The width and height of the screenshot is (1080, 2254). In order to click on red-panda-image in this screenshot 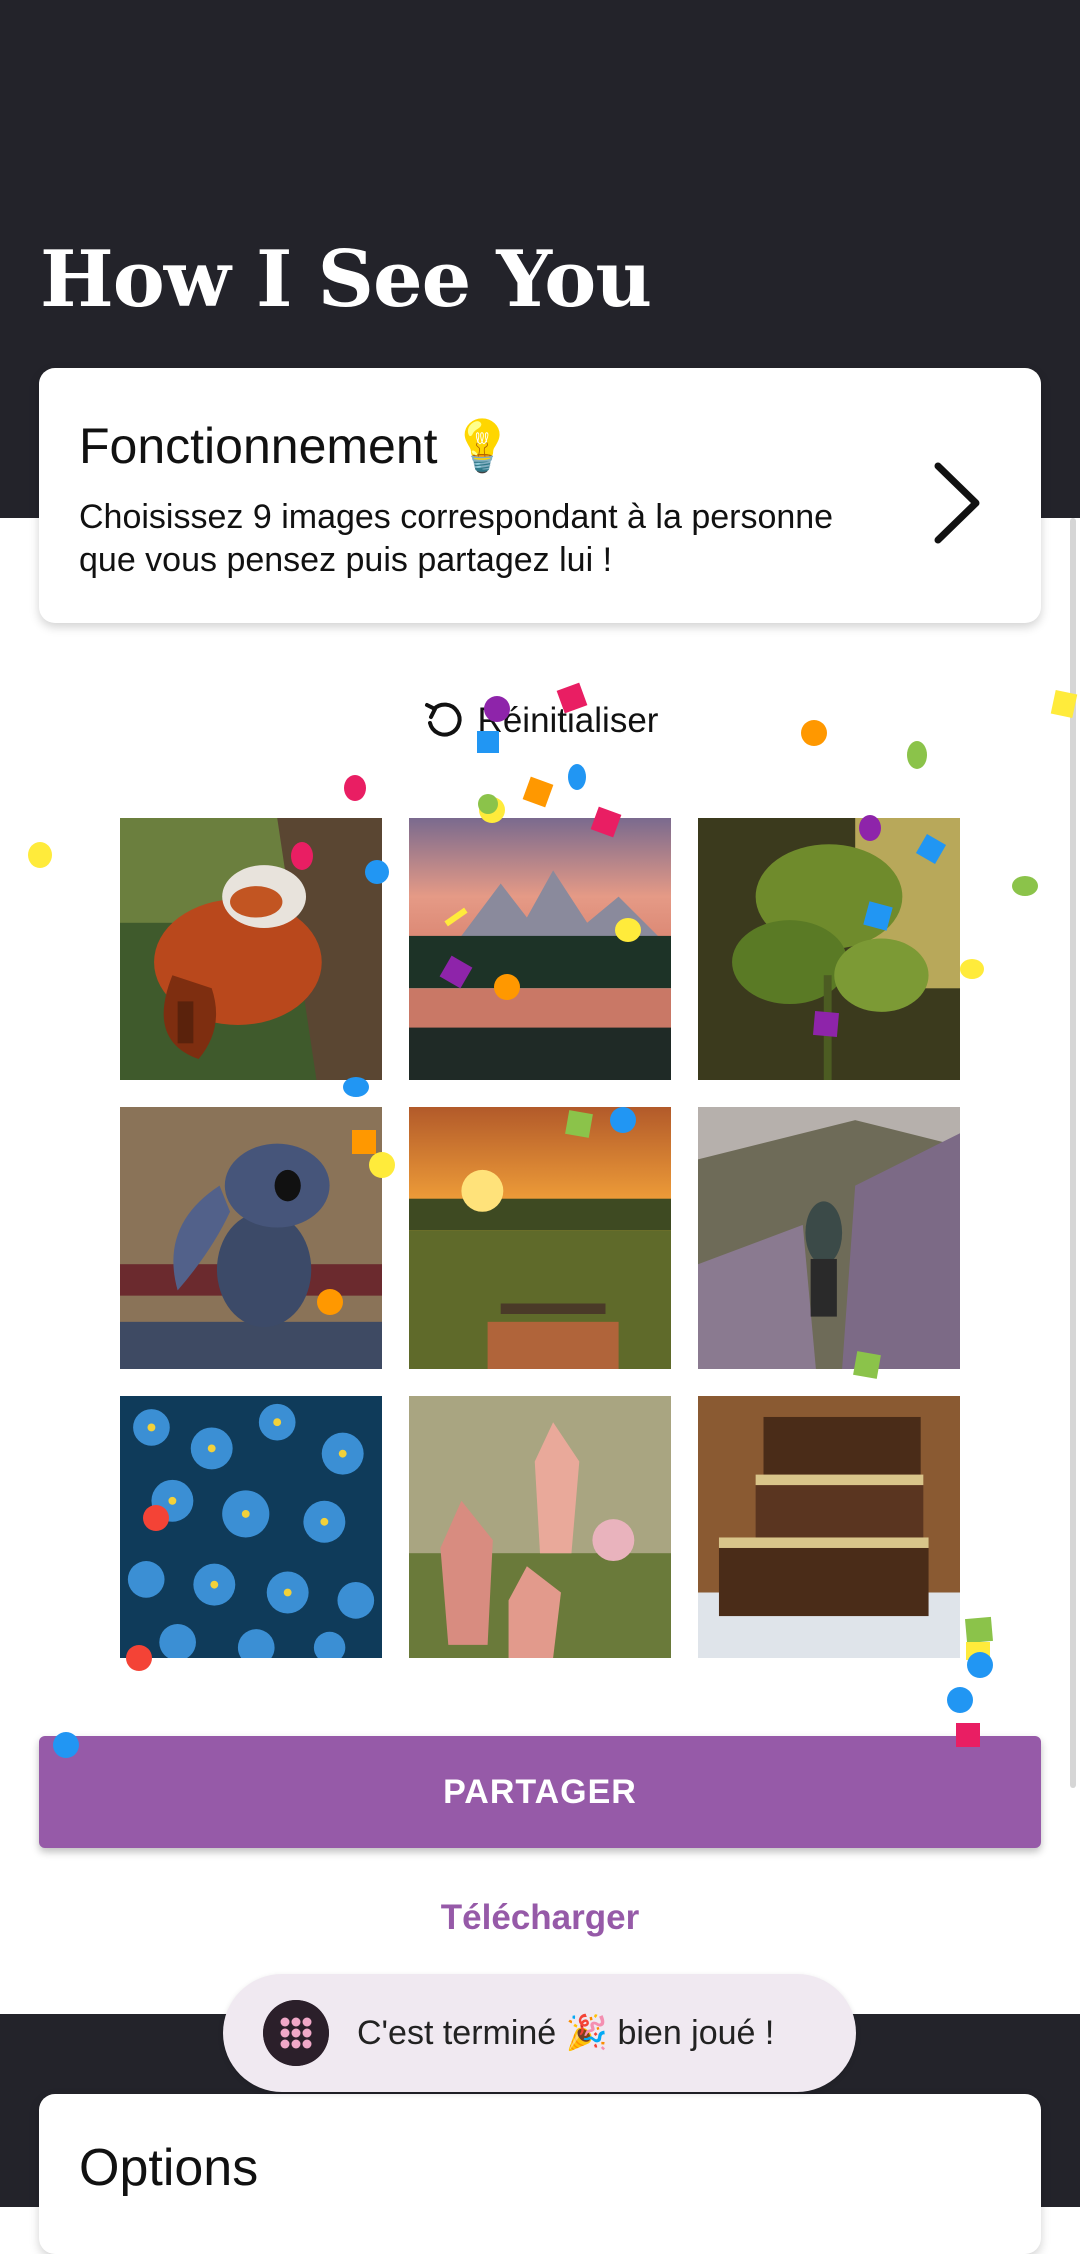, I will do `click(251, 949)`.